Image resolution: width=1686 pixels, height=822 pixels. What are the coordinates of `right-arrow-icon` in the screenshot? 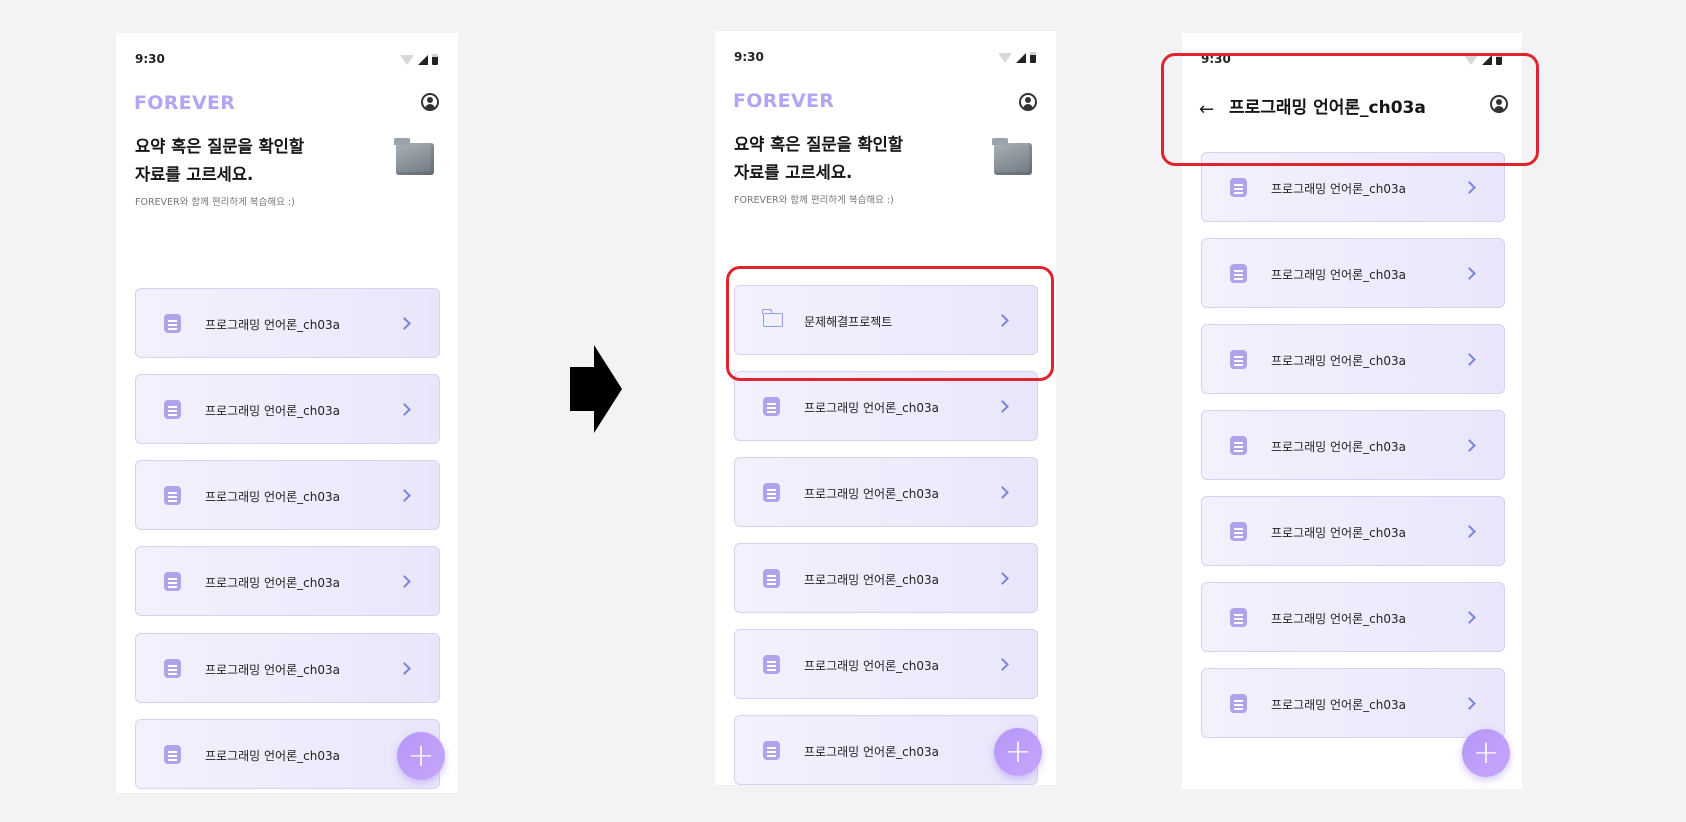 It's located at (596, 389).